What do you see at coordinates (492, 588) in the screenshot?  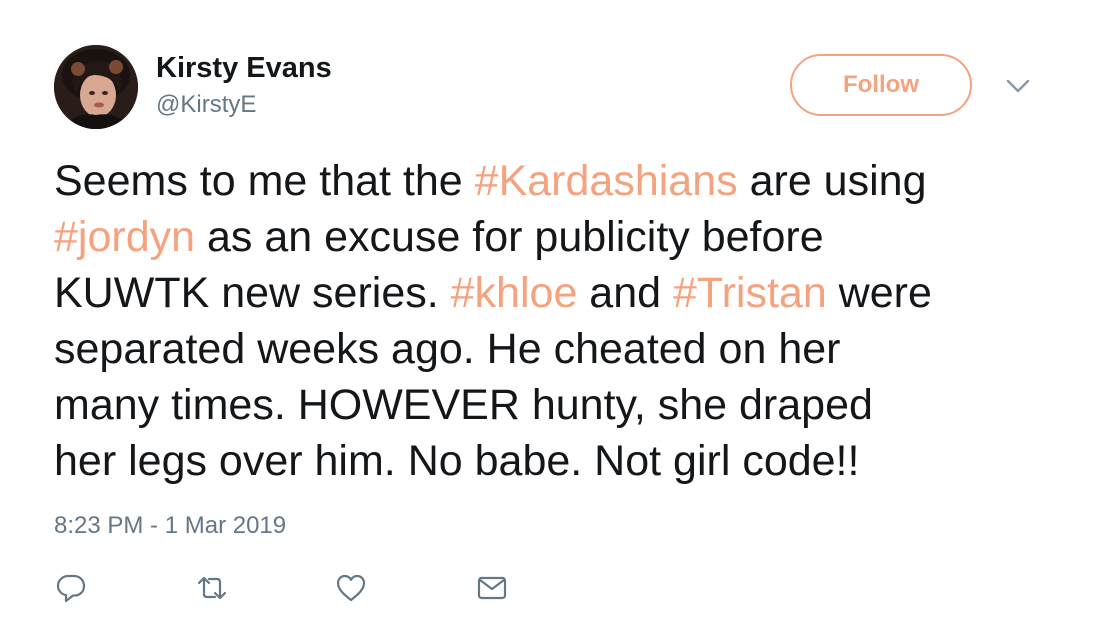 I see `dm-icon` at bounding box center [492, 588].